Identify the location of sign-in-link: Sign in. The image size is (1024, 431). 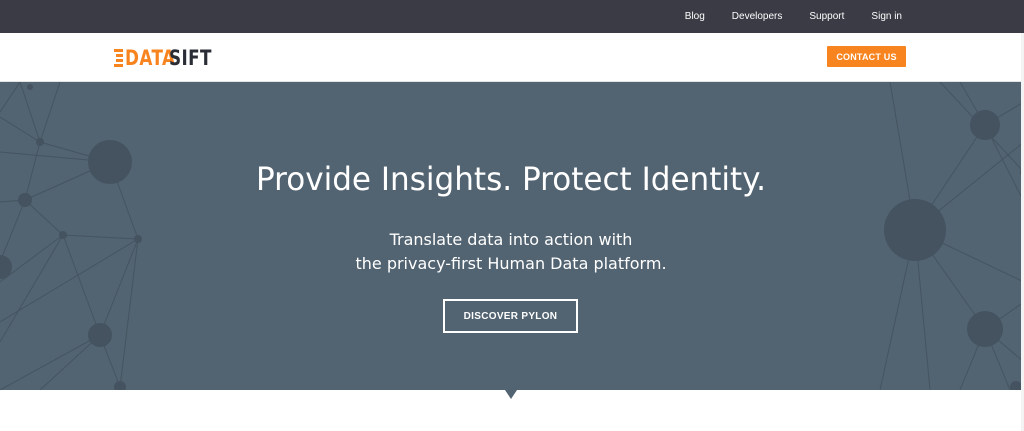
(886, 16).